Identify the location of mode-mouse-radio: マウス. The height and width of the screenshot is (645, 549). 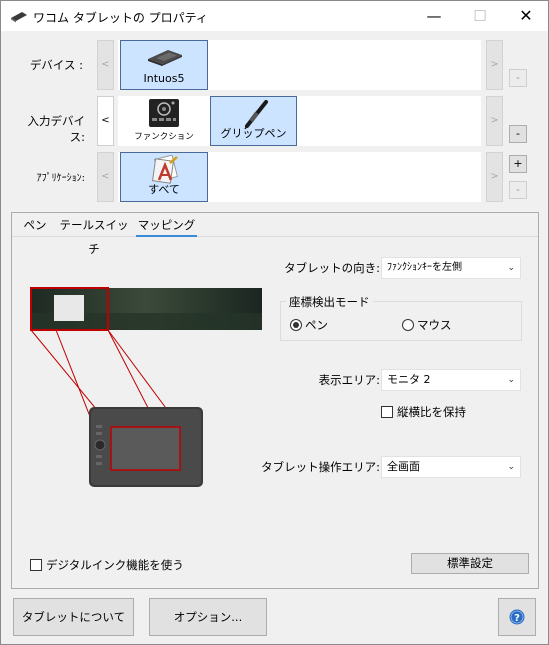
(427, 325).